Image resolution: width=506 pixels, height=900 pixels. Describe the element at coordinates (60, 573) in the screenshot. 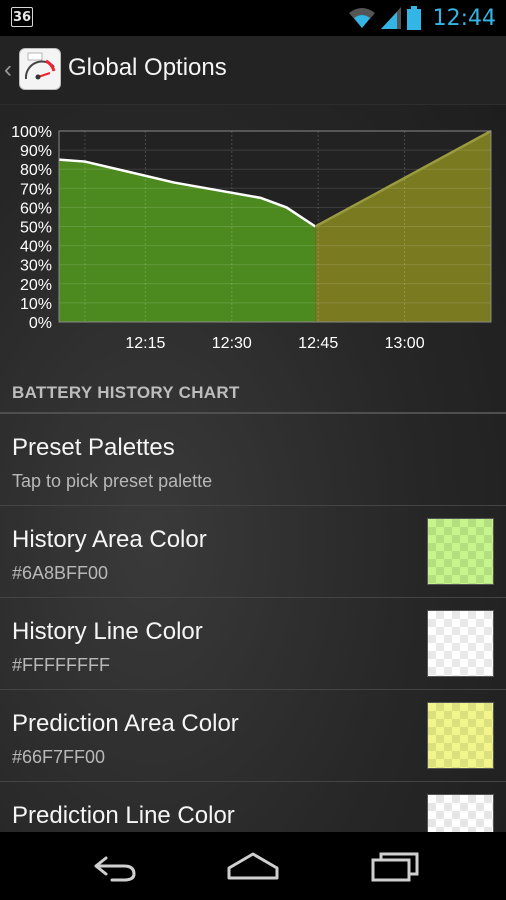

I see `pref-summary: #6A8BFF00` at that location.